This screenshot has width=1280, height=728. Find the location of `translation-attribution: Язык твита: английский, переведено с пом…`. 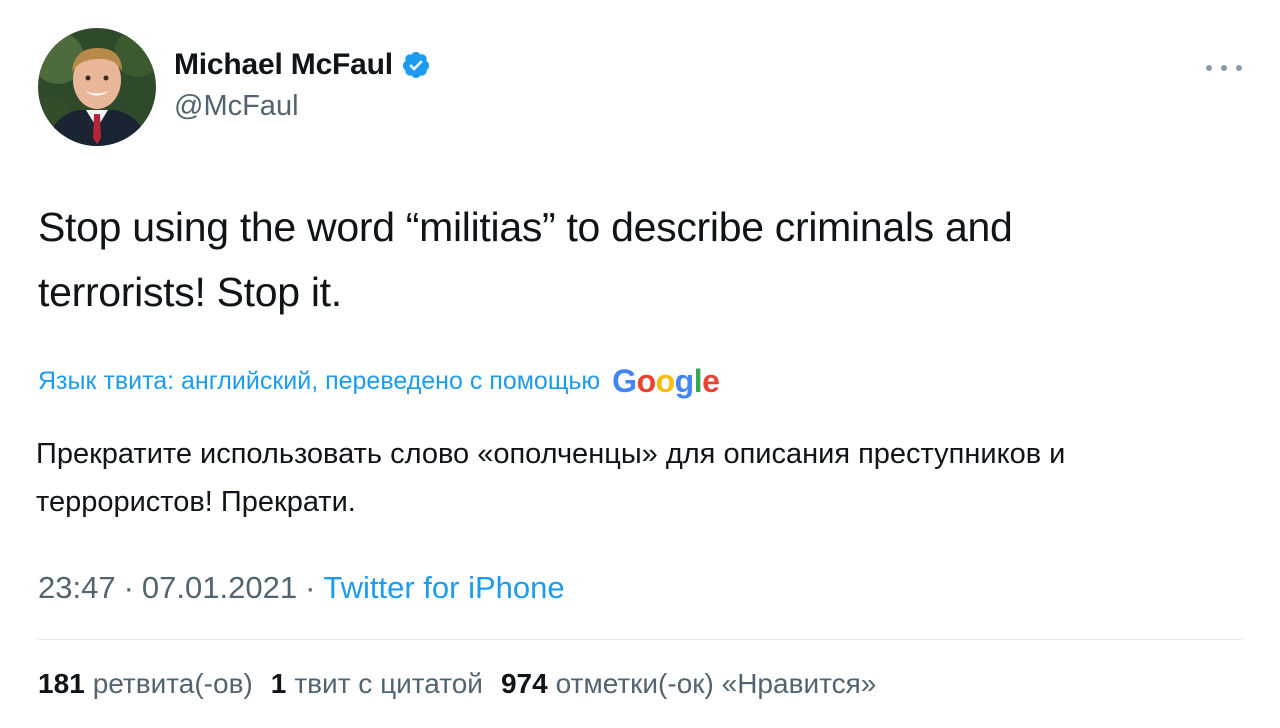

translation-attribution: Язык твита: английский, переведено с пом… is located at coordinates (379, 381).